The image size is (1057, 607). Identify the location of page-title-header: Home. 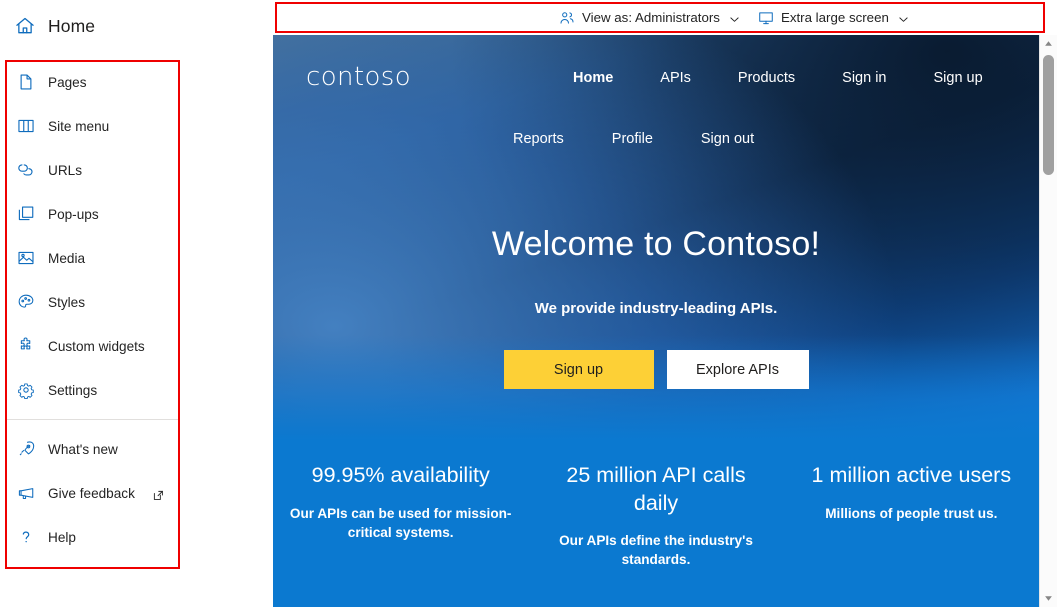
(136, 21).